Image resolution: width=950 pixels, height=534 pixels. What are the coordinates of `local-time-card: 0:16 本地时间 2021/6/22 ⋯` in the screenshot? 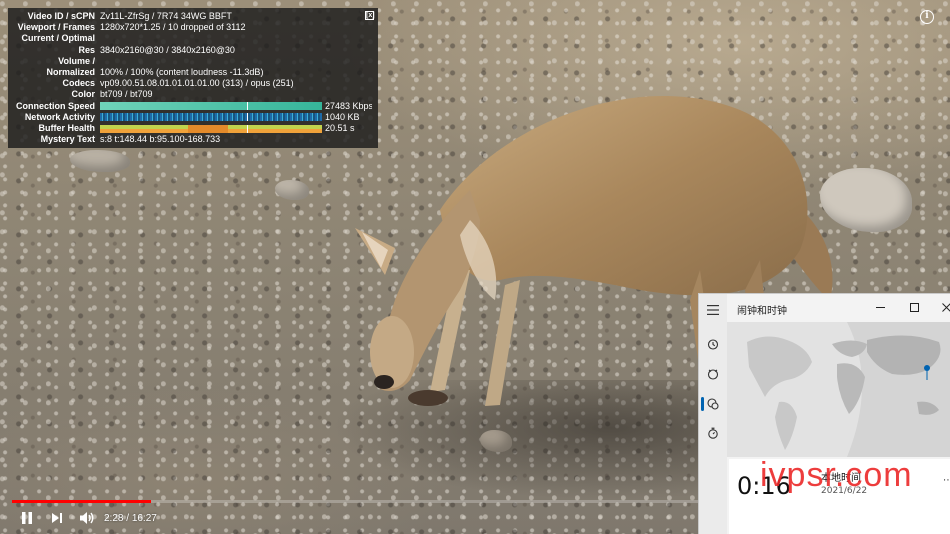 It's located at (839, 496).